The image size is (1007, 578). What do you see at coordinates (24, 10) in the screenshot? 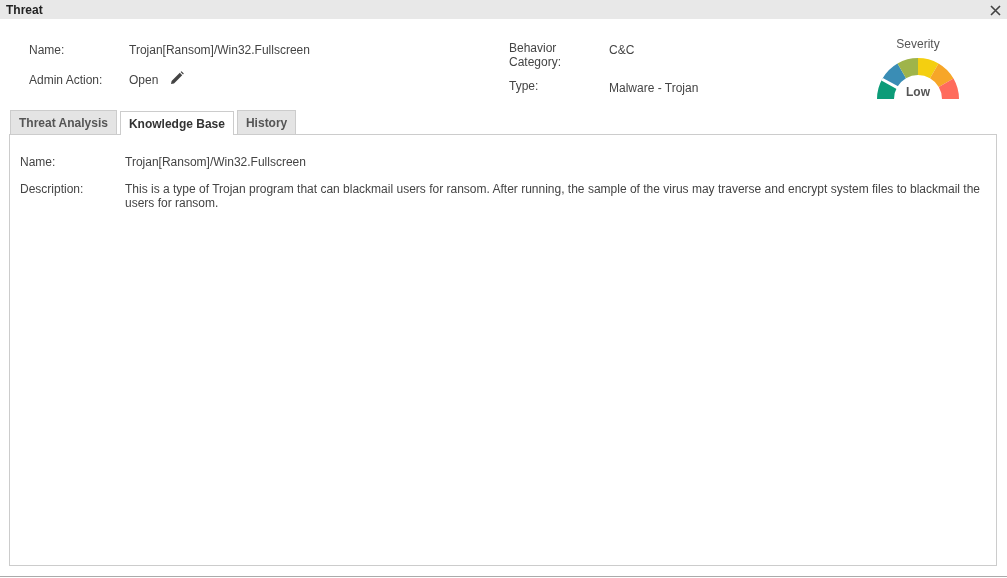
I see `window-title: Threat` at bounding box center [24, 10].